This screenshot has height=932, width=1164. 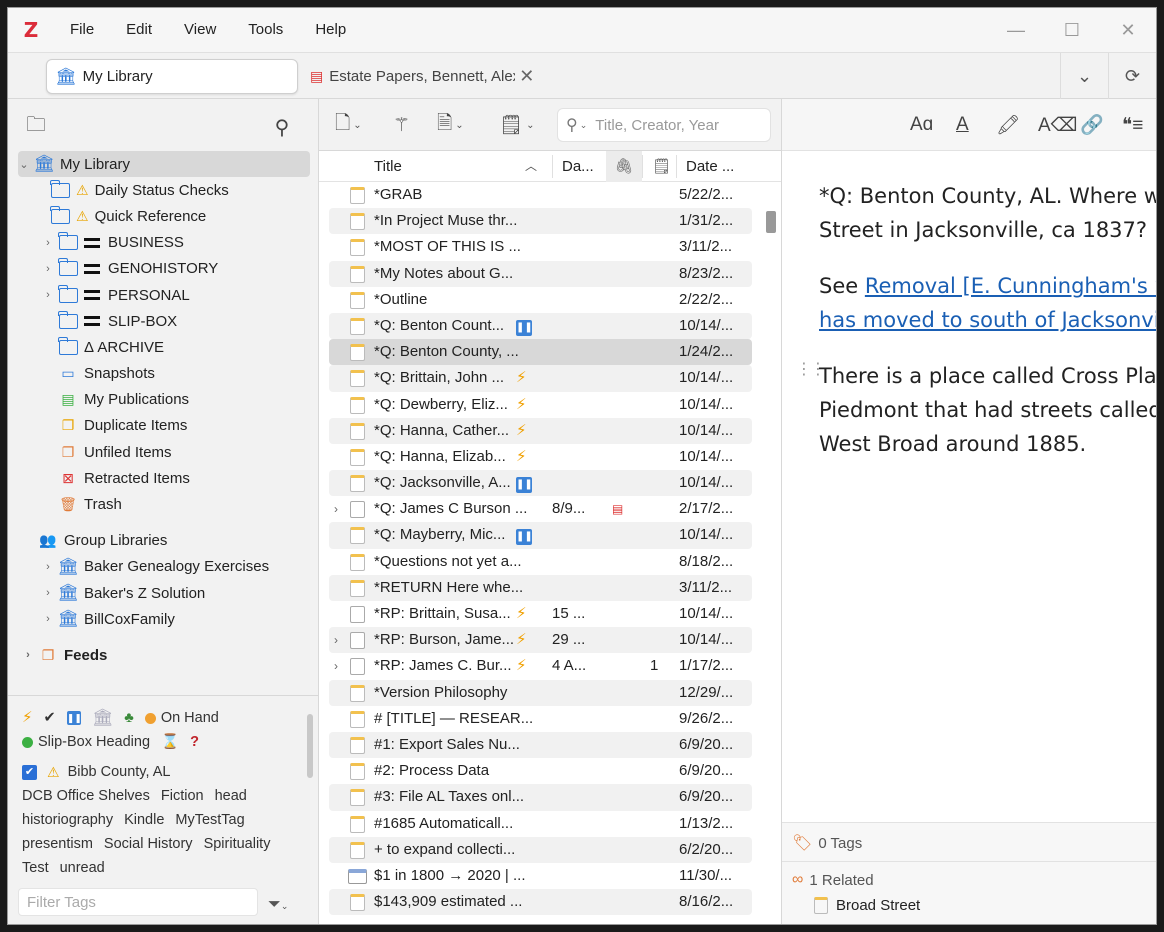 I want to click on menu-tools: Tools, so click(x=265, y=30).